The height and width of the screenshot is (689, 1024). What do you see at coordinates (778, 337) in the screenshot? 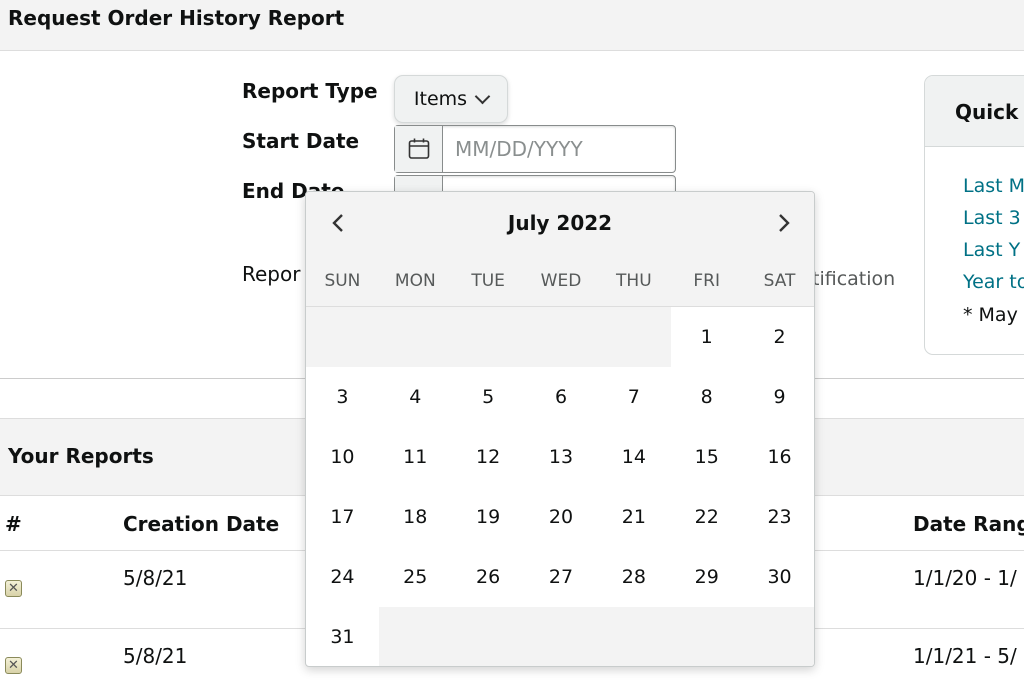
I see `calendar-day: 2` at bounding box center [778, 337].